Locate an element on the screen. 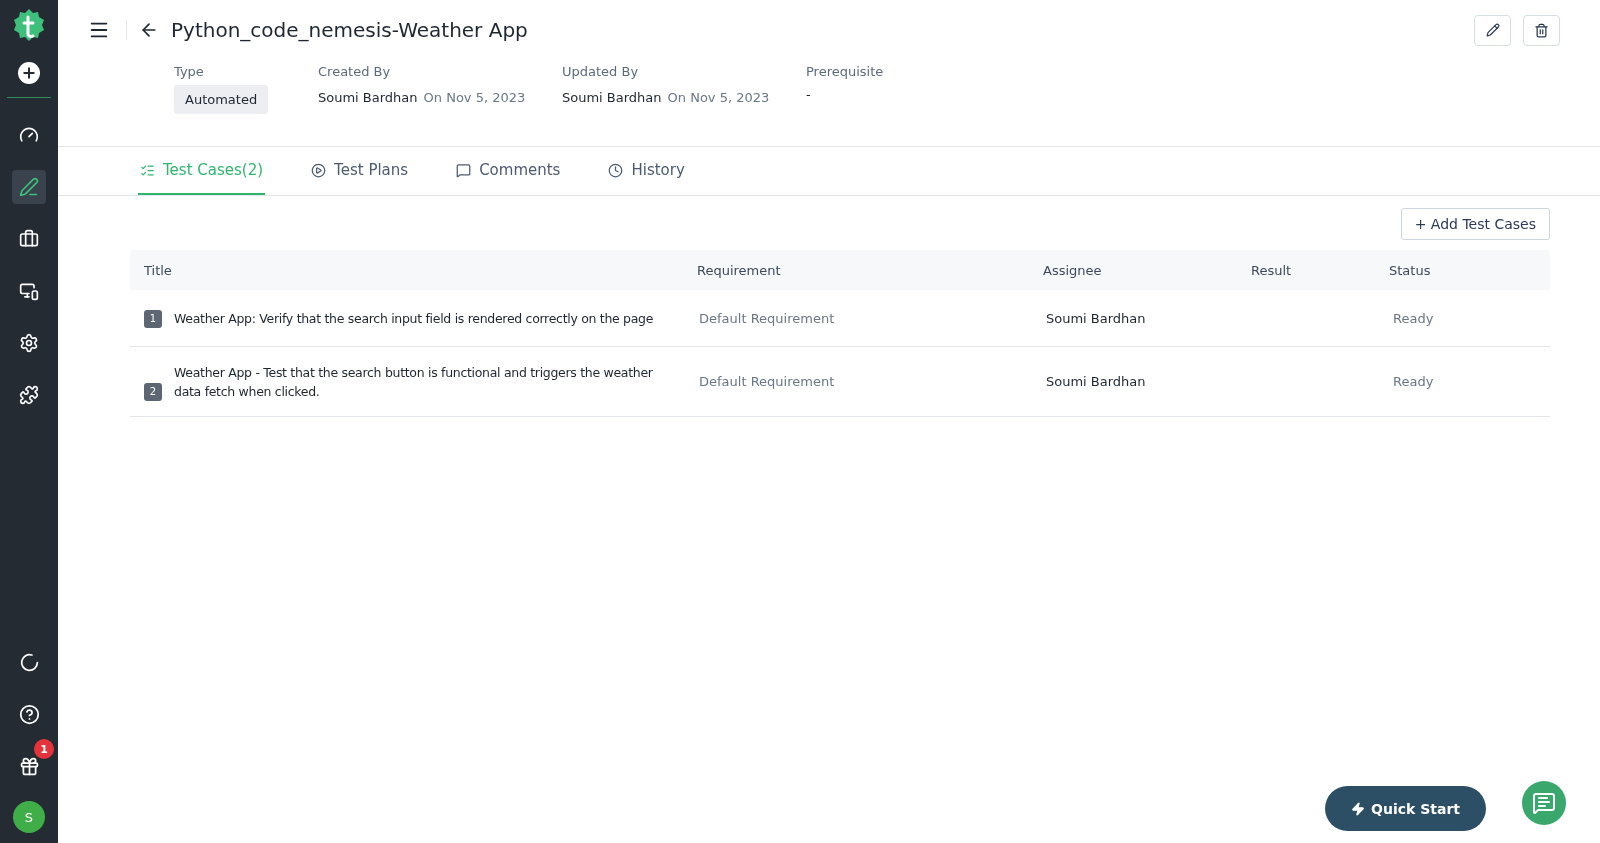 This screenshot has width=1600, height=843. page-title: Python_code_nemesis-Weather App is located at coordinates (350, 30).